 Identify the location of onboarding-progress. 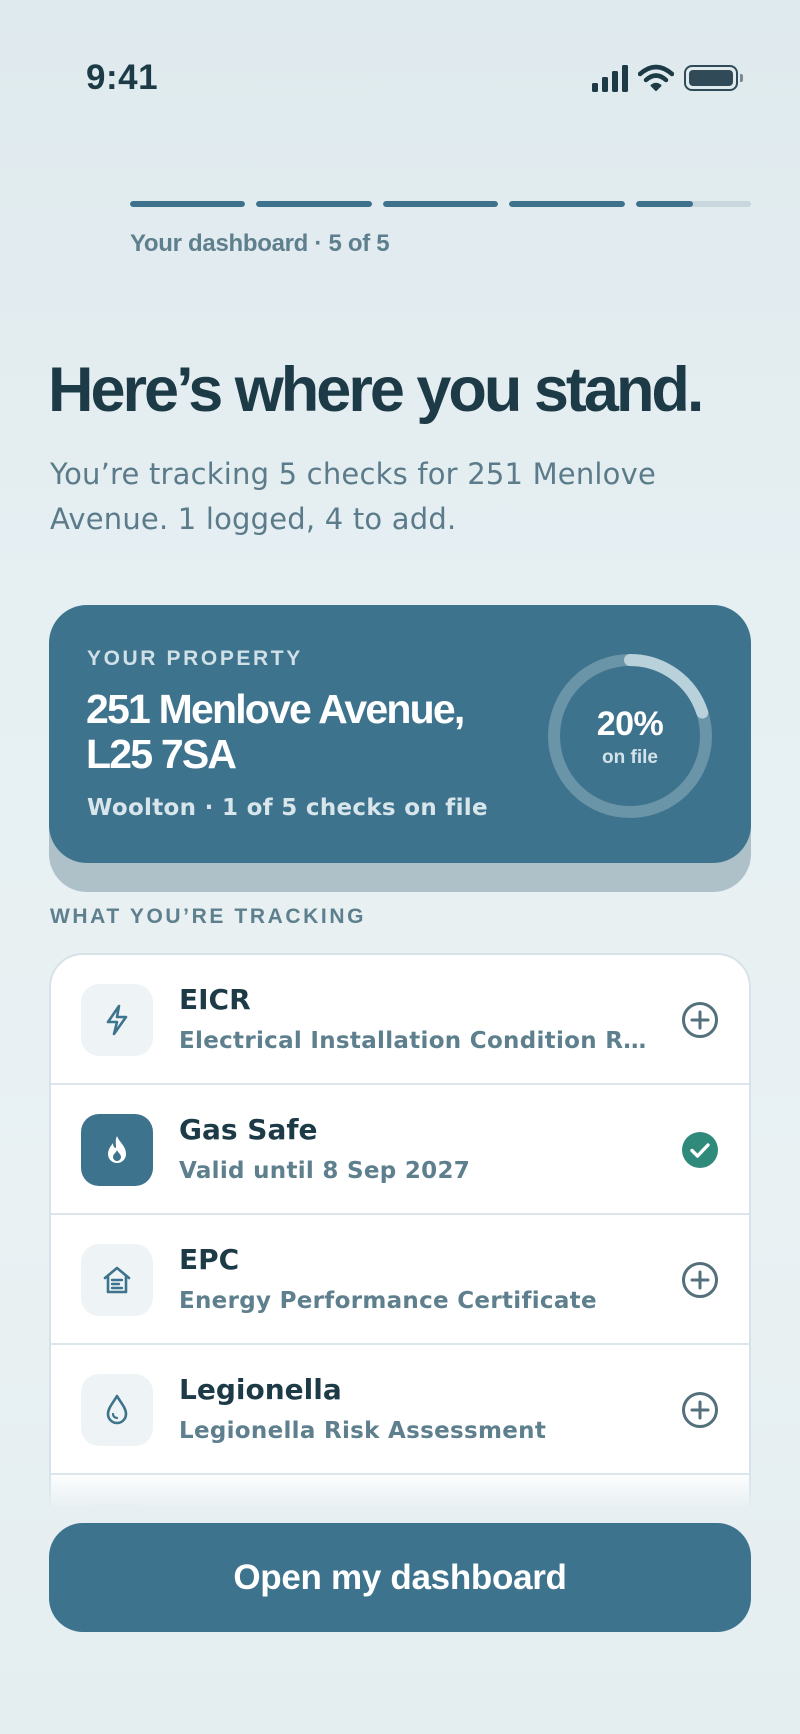
(441, 204).